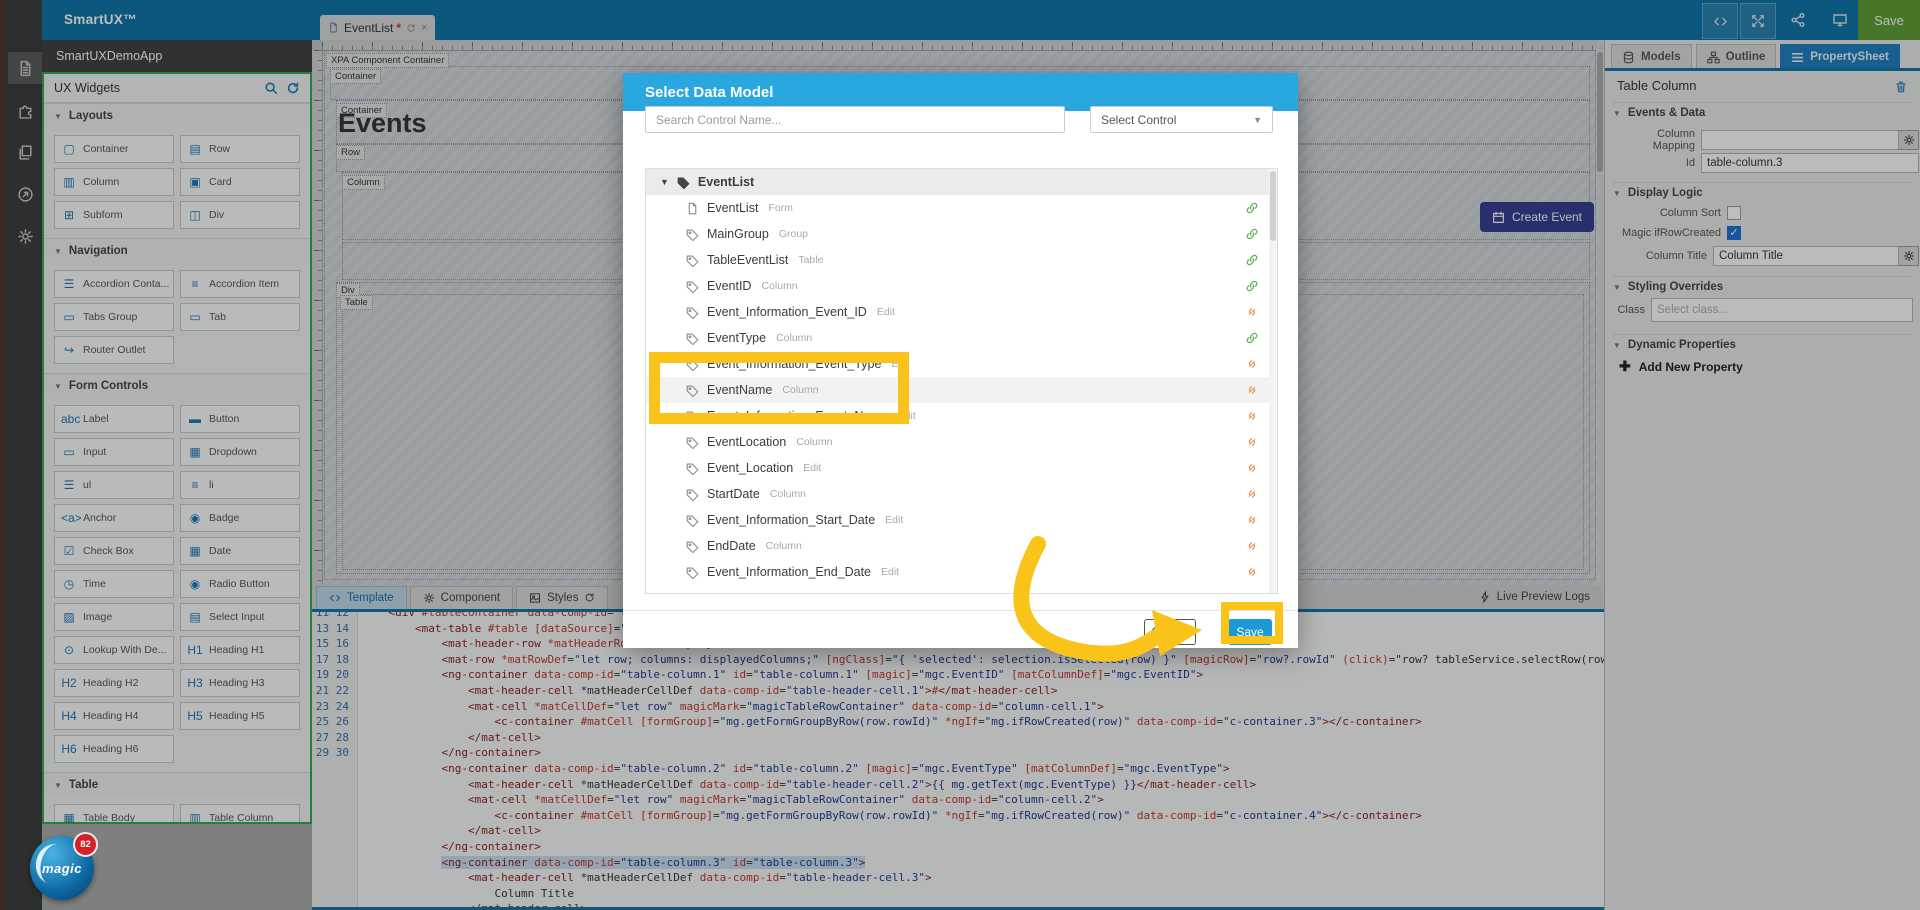  I want to click on tree-item-tableeventlist: TableEventList Table, so click(961, 260).